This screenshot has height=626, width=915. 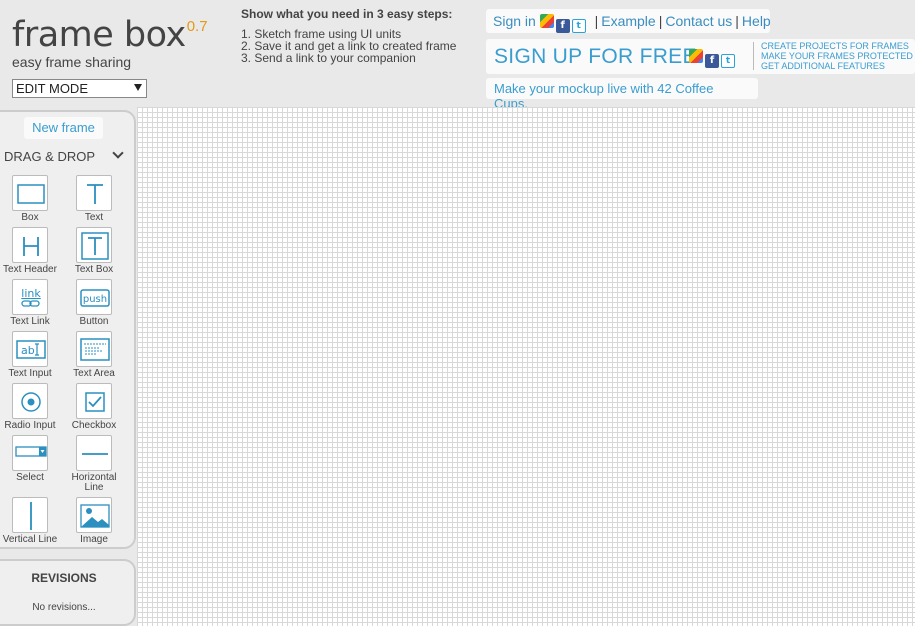 I want to click on help-link: Help, so click(x=756, y=21).